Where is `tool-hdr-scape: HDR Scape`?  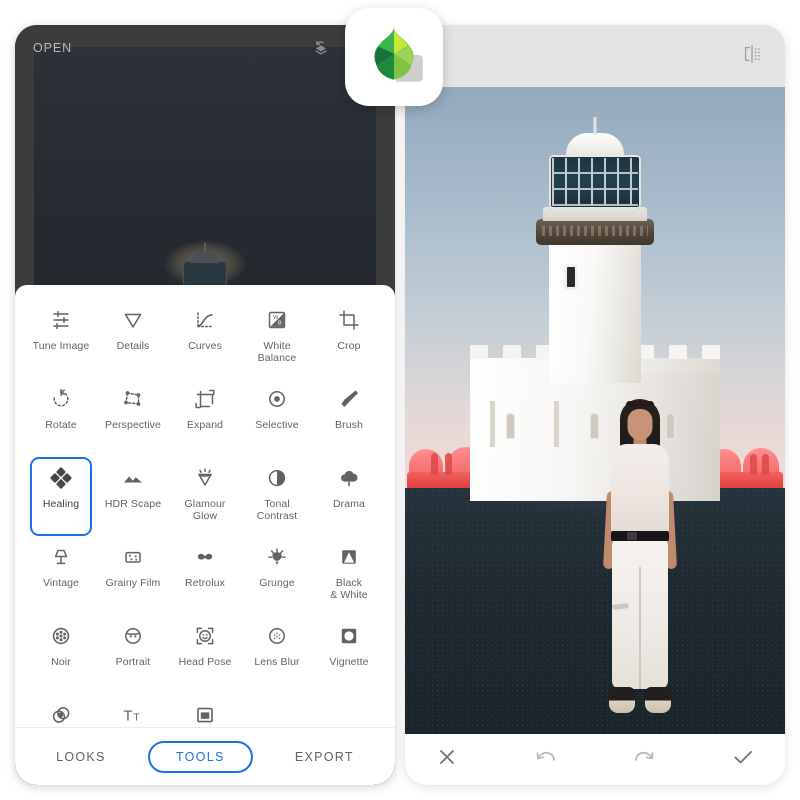 tool-hdr-scape: HDR Scape is located at coordinates (133, 496).